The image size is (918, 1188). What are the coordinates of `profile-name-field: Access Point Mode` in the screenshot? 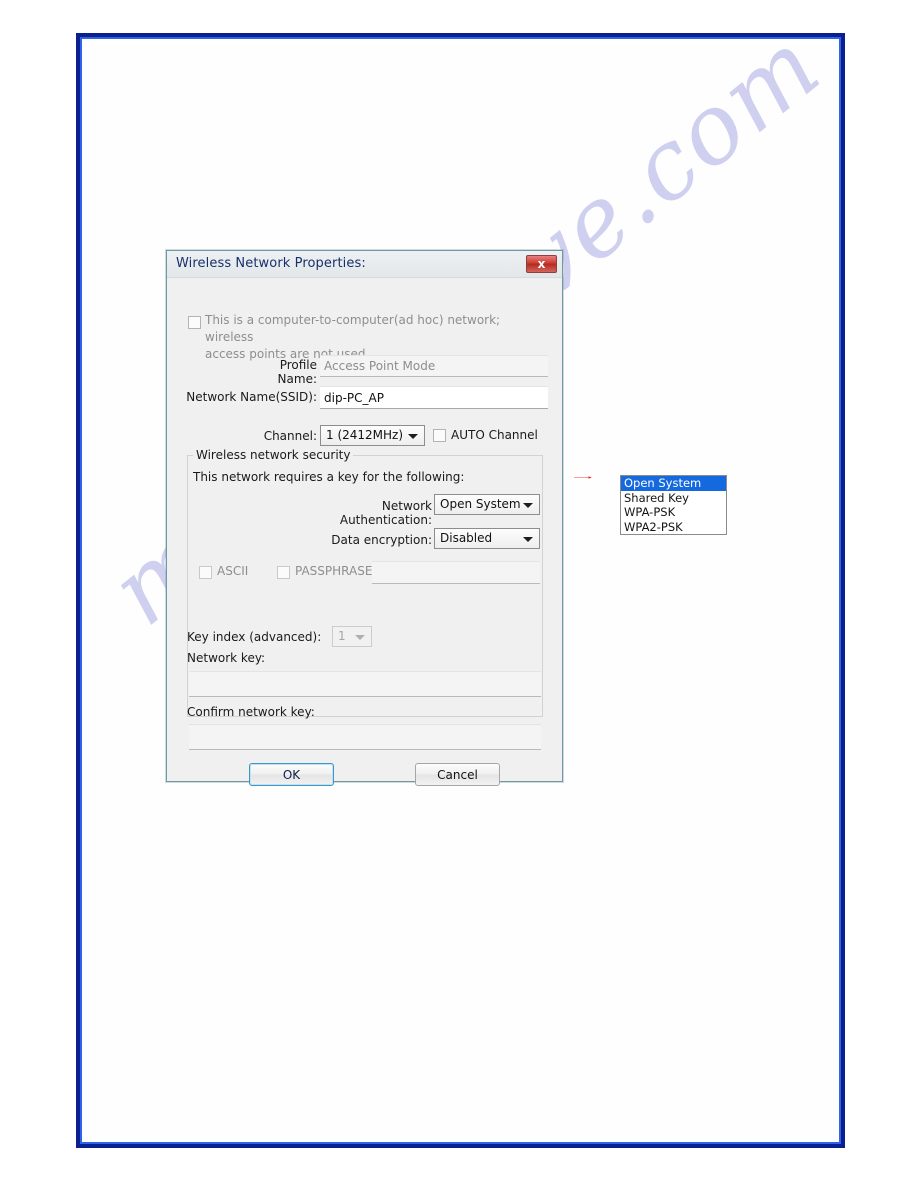 It's located at (434, 366).